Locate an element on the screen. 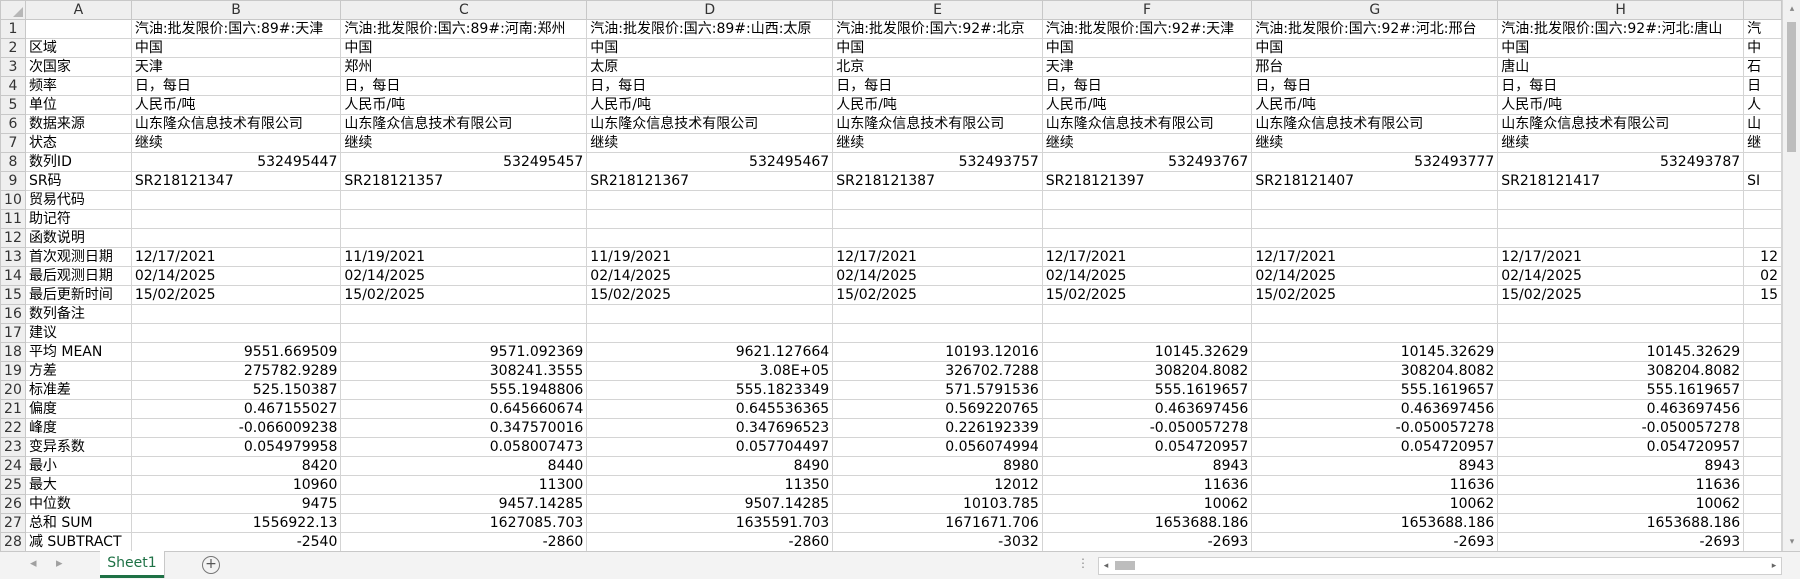 This screenshot has width=1800, height=579. cell: 汽油:批发限价:国六:92#:河北:邢台 is located at coordinates (1375, 29).